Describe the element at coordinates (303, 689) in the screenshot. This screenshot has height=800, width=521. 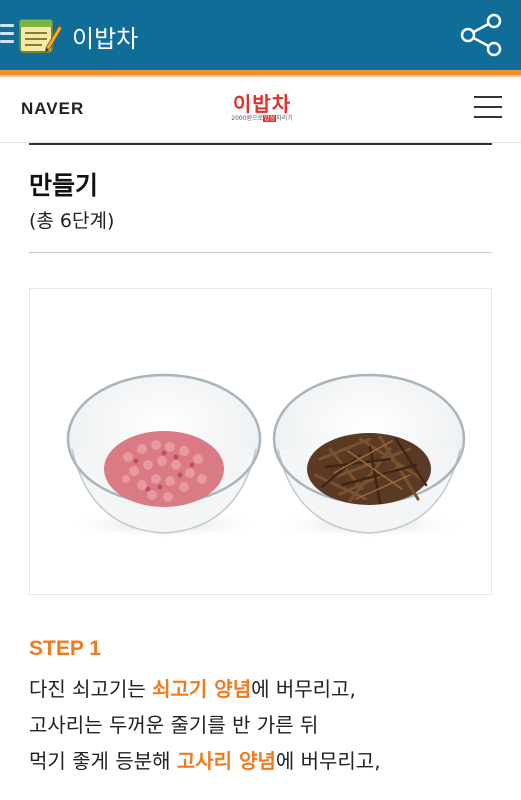
I see `step-text-1-post: 에 버무리고,` at that location.